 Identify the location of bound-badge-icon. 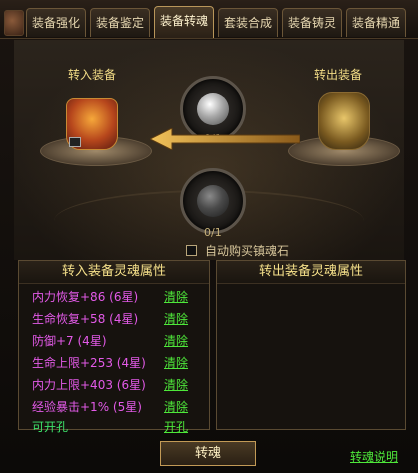
(75, 142).